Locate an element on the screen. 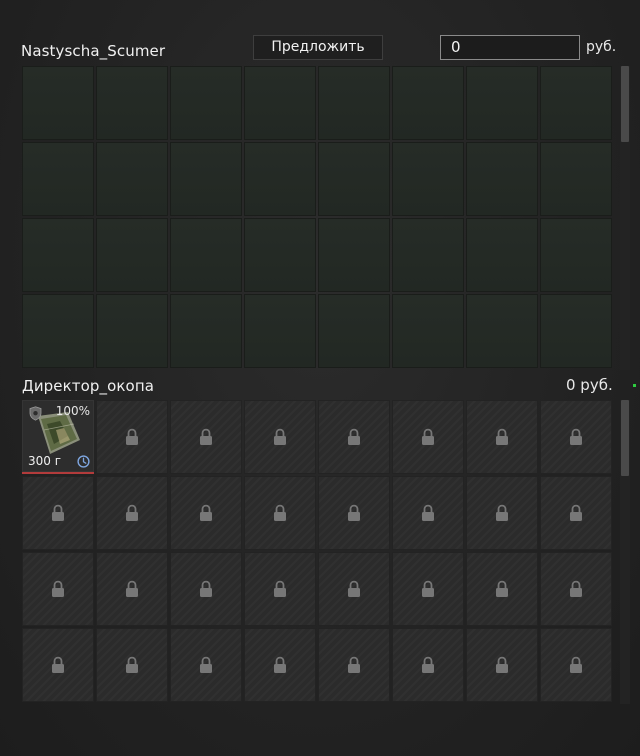  inventory-item: 100% 300 г is located at coordinates (58, 437).